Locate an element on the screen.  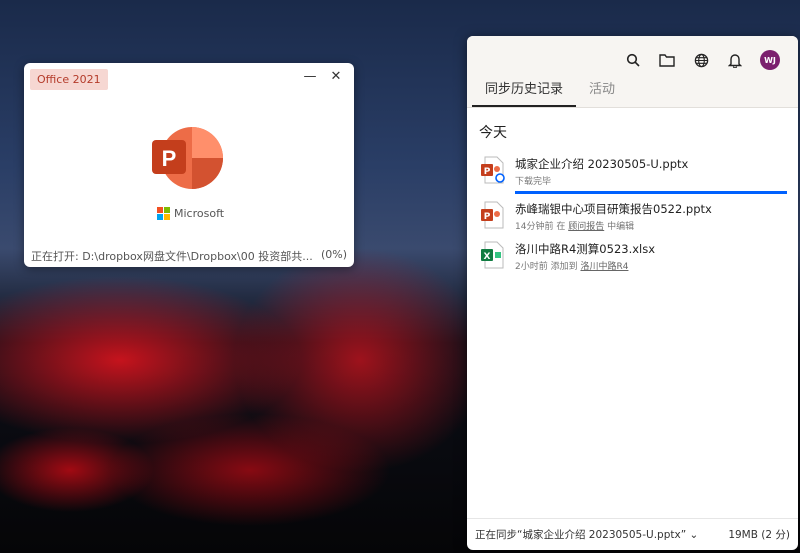
globe-icon is located at coordinates (701, 60).